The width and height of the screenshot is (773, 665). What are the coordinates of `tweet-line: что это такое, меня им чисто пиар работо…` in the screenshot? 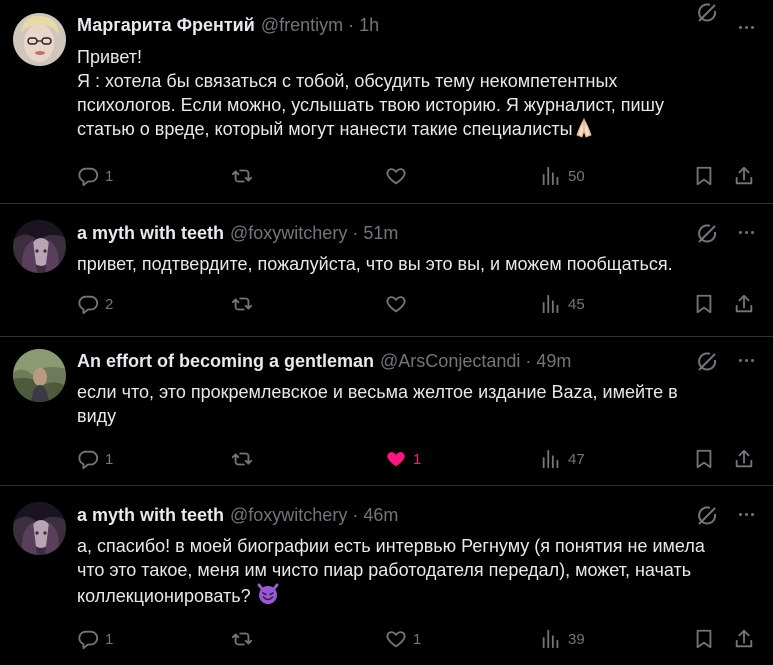 It's located at (384, 570).